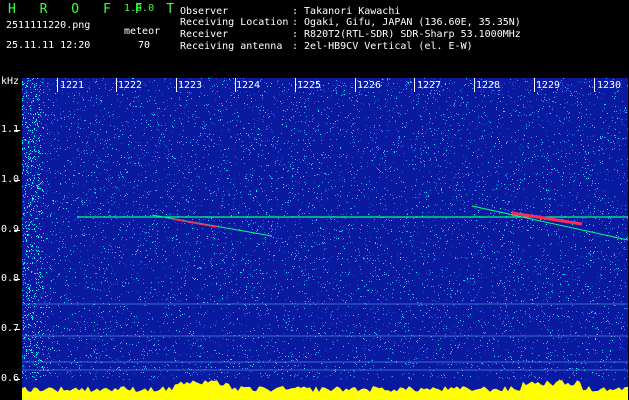  Describe the element at coordinates (609, 85) in the screenshot. I see `x-tick-label: 1230` at that location.